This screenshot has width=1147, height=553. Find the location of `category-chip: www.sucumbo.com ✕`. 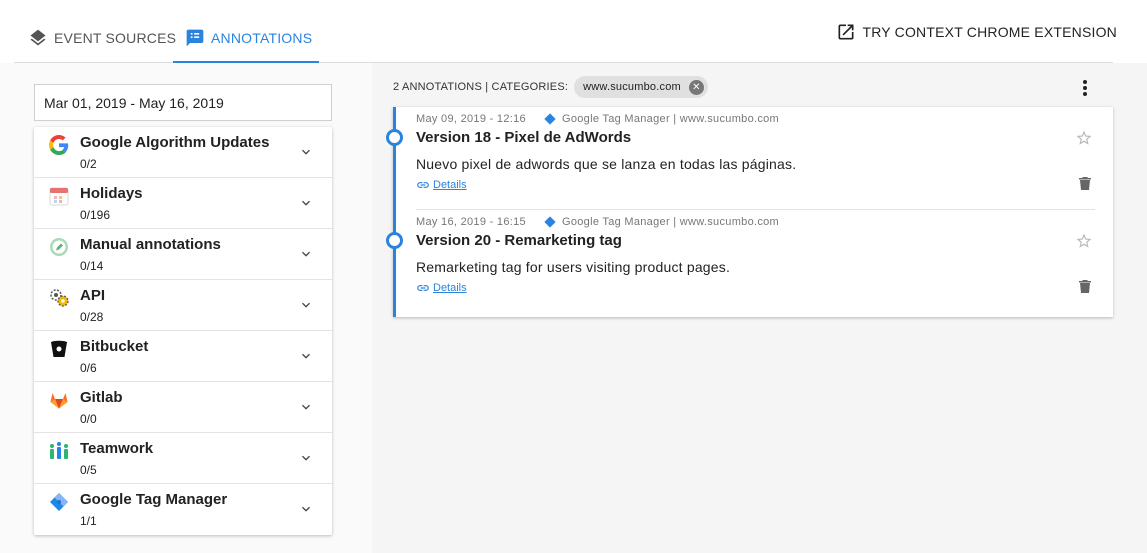

category-chip: www.sucumbo.com ✕ is located at coordinates (641, 87).